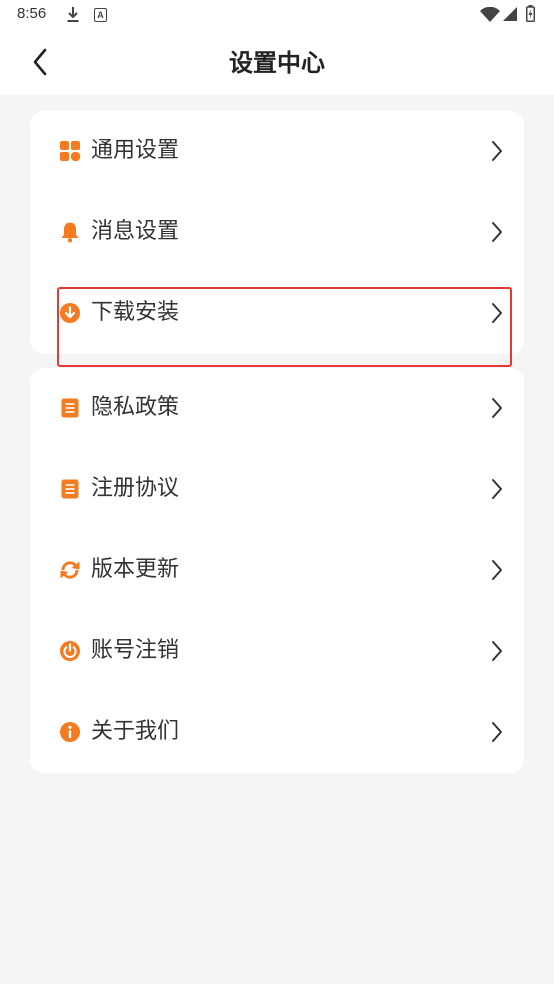  I want to click on settings-item-privacy-policy: 隐私政策, so click(277, 408).